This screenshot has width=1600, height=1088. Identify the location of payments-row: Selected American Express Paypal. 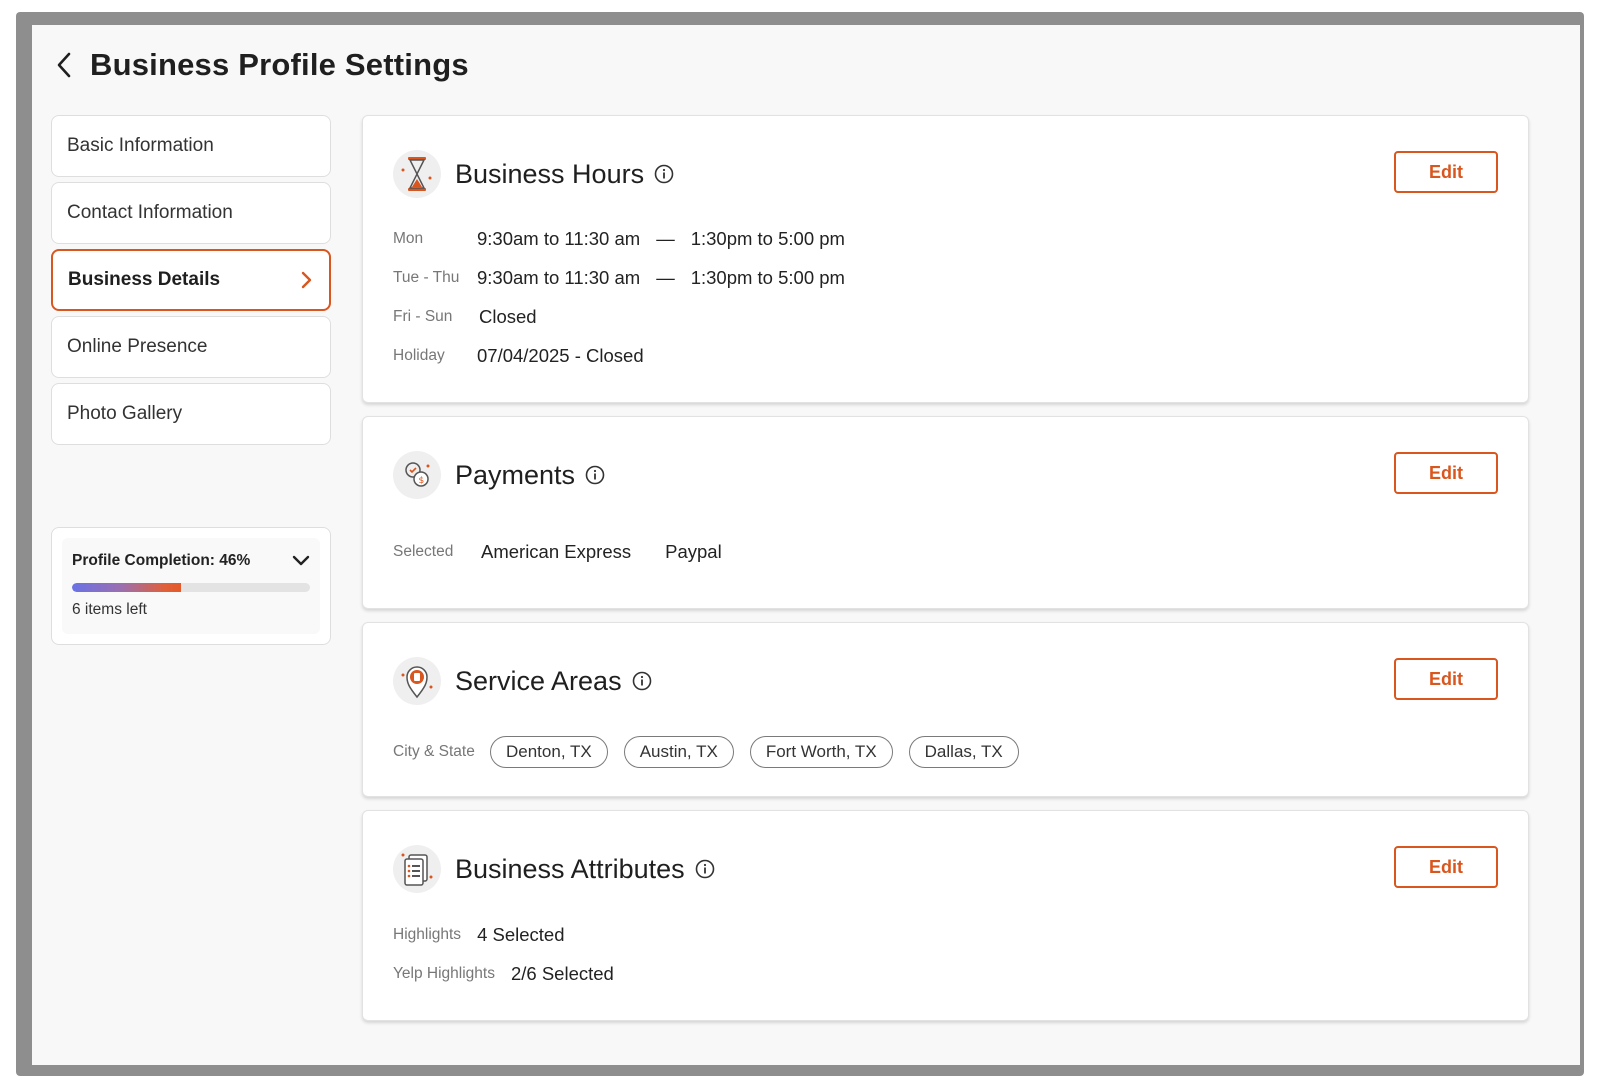
(557, 552).